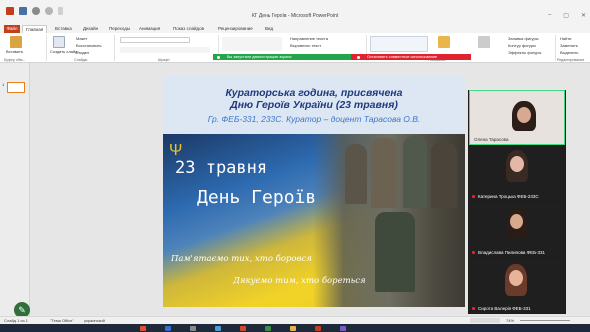 This screenshot has height=332, width=590. I want to click on paragraph-buttons, so click(252, 44).